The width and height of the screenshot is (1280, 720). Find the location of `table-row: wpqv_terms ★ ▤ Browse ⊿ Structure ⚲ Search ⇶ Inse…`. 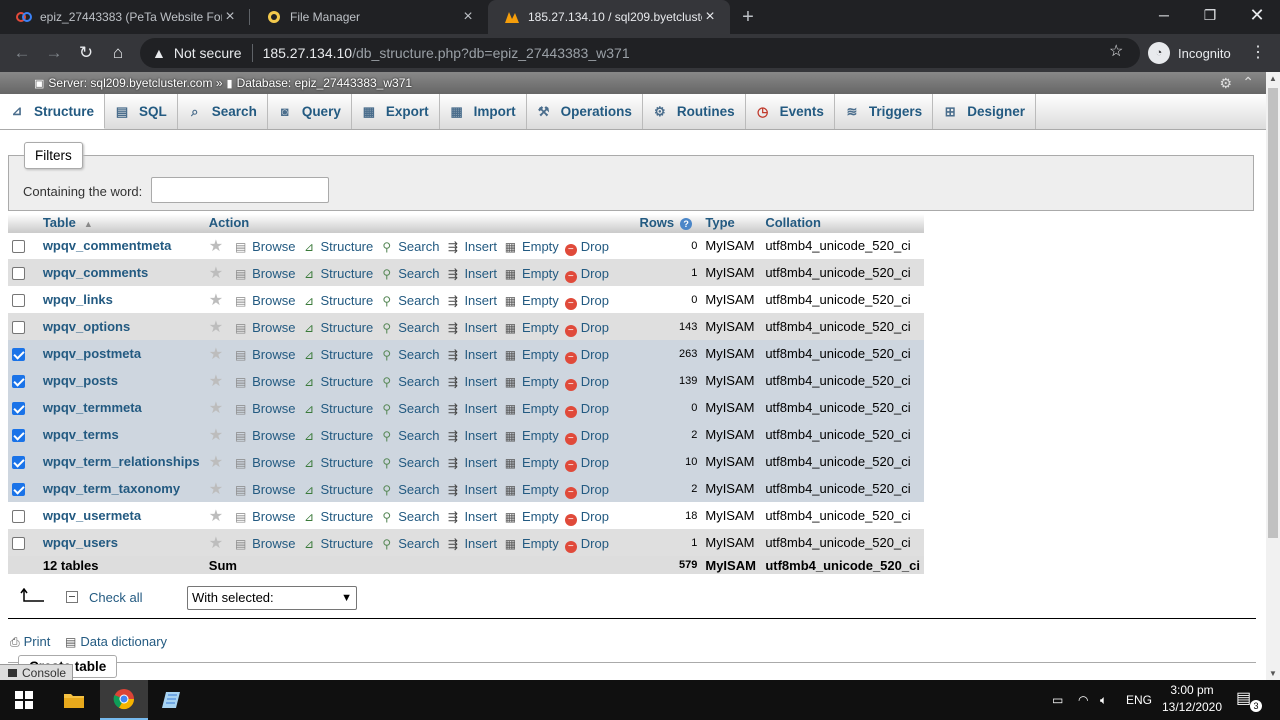

table-row: wpqv_terms ★ ▤ Browse ⊿ Structure ⚲ Search ⇶ Inse… is located at coordinates (466, 434).